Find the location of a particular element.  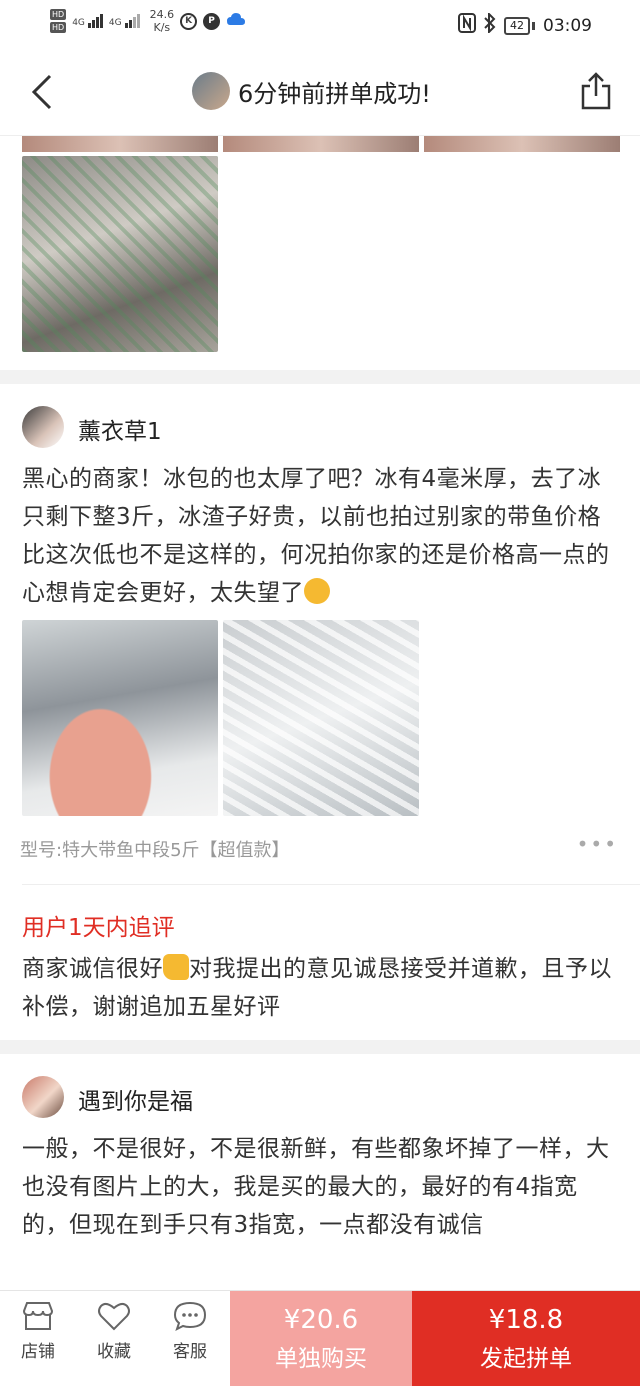

alone-price: ¥20.6 is located at coordinates (321, 1320).